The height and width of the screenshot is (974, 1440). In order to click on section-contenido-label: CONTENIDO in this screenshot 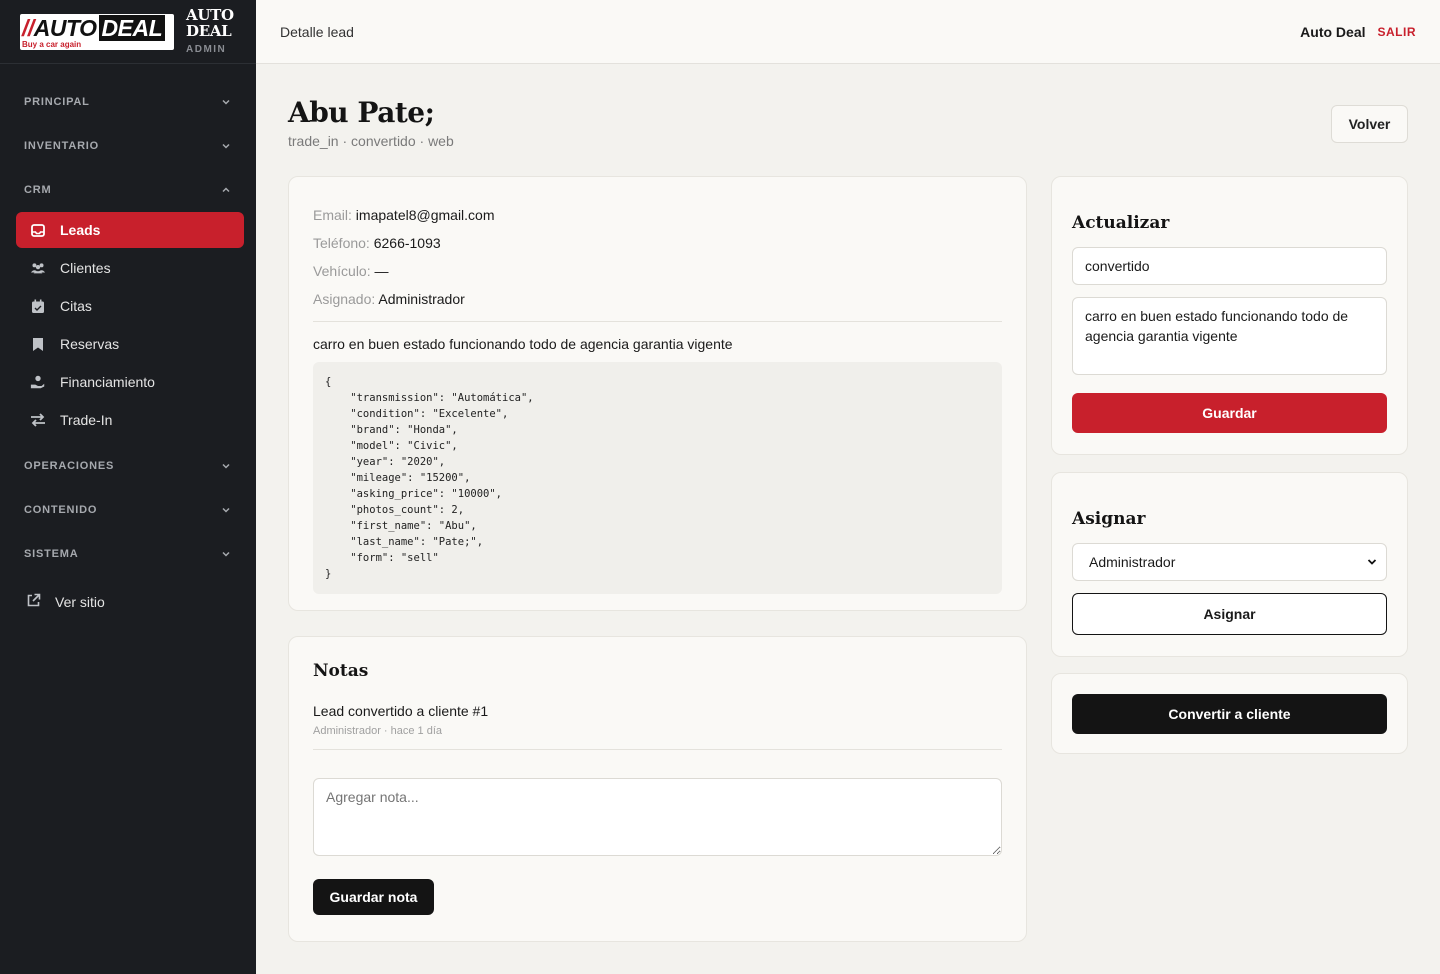, I will do `click(61, 510)`.